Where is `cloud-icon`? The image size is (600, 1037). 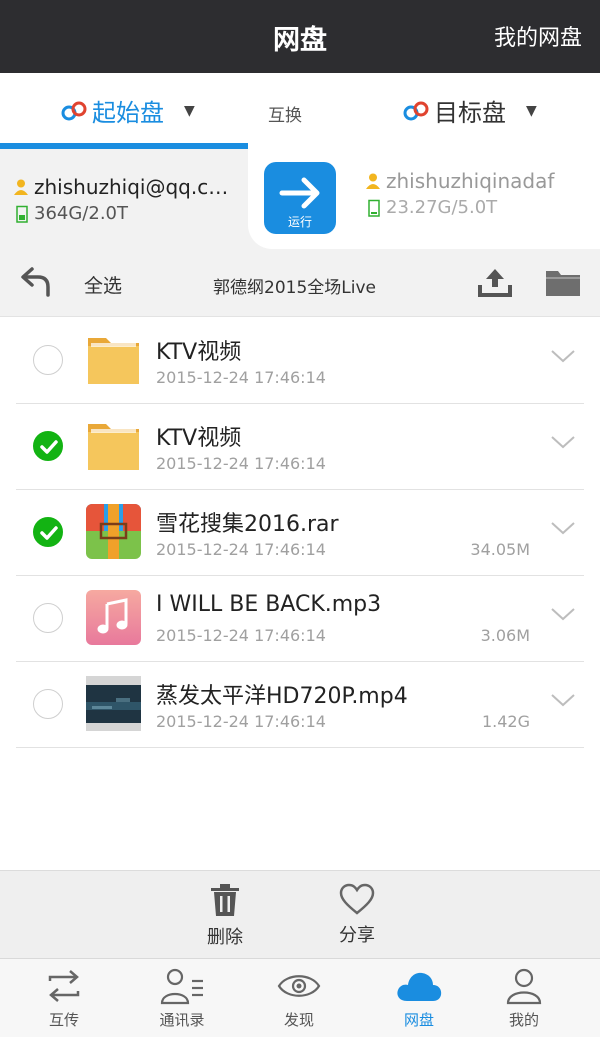
cloud-icon is located at coordinates (419, 986).